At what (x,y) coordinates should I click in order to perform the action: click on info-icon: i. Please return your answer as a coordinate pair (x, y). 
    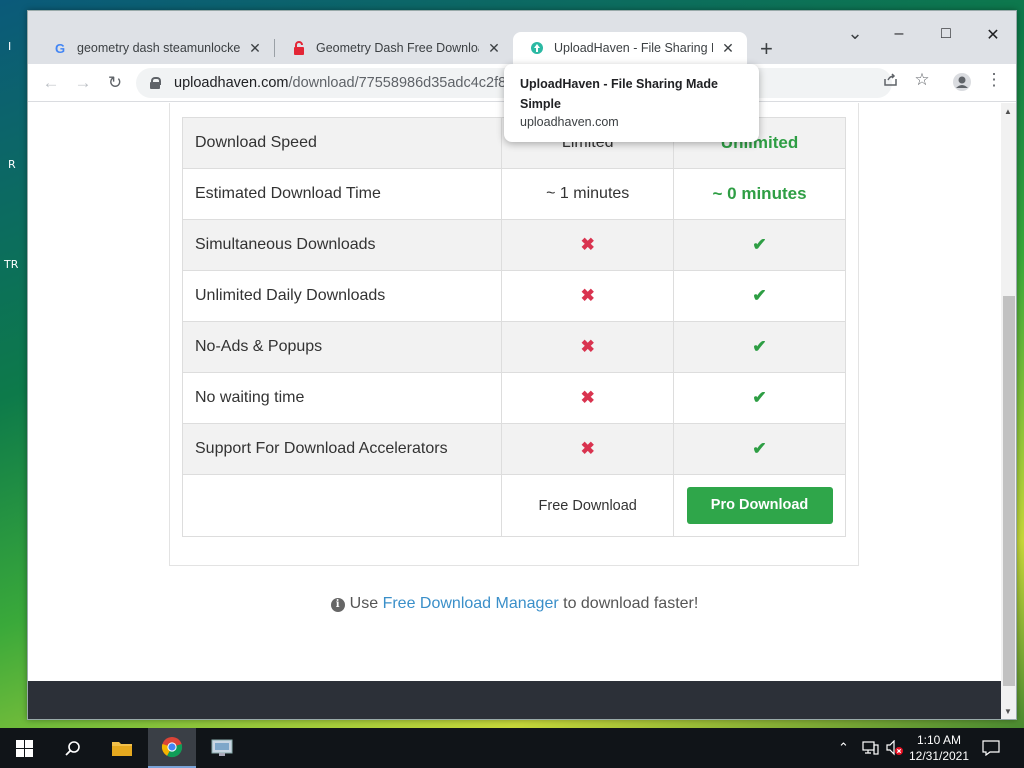
    Looking at the image, I should click on (337, 605).